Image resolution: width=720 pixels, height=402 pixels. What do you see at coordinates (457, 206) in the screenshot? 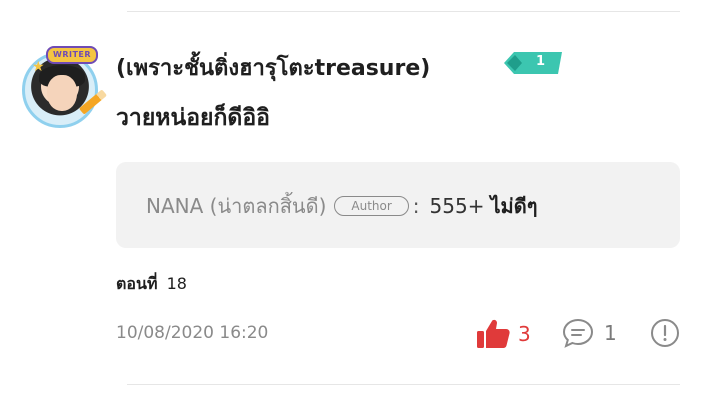
I see `reply-text: 555+` at bounding box center [457, 206].